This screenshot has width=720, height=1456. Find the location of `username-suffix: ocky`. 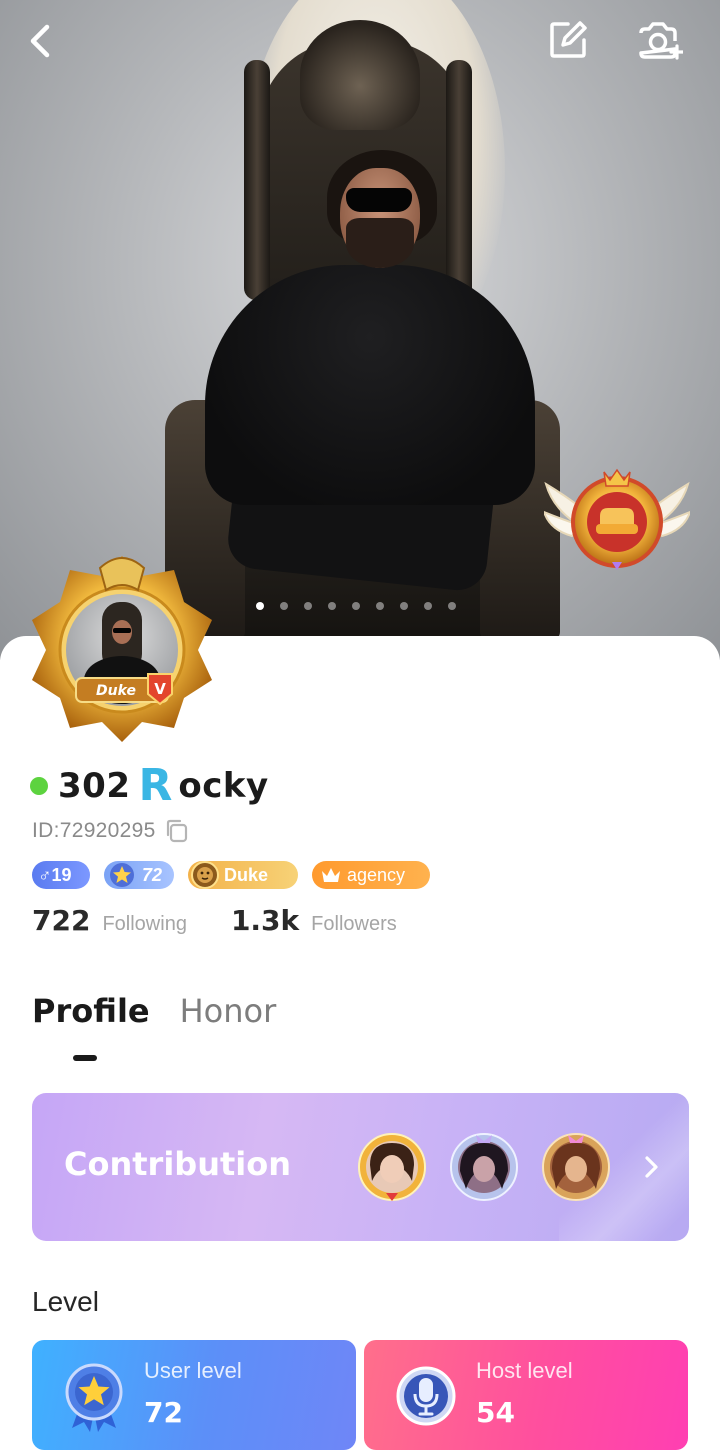

username-suffix: ocky is located at coordinates (223, 786).